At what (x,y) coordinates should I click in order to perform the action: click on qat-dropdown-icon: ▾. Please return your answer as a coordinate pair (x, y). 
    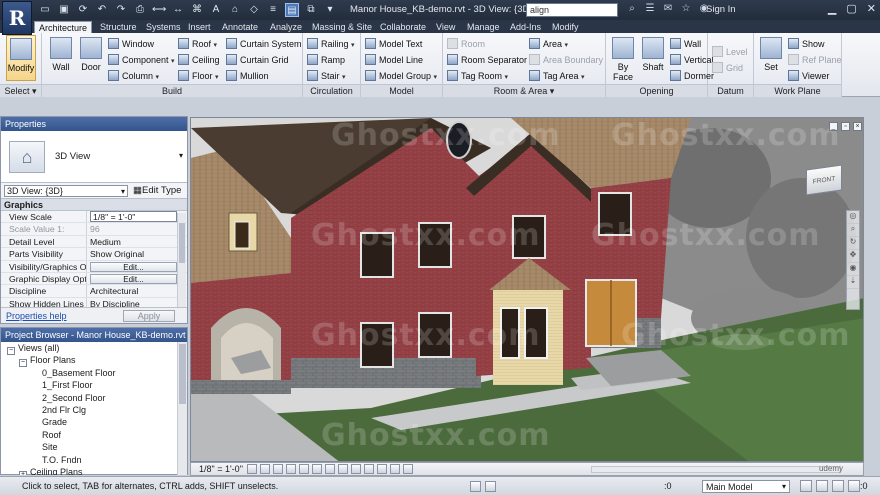
    Looking at the image, I should click on (330, 10).